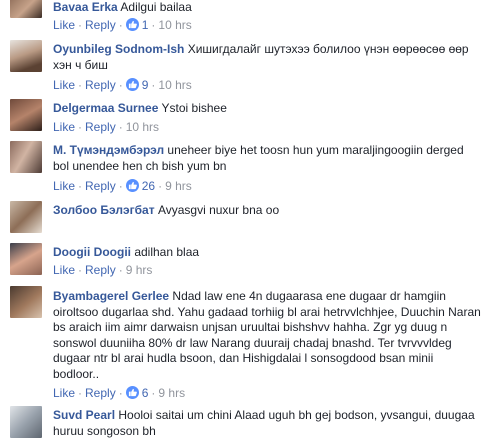 The height and width of the screenshot is (444, 490). I want to click on comment-actions: Like · Reply · 1 · 10 hrs, so click(122, 25).